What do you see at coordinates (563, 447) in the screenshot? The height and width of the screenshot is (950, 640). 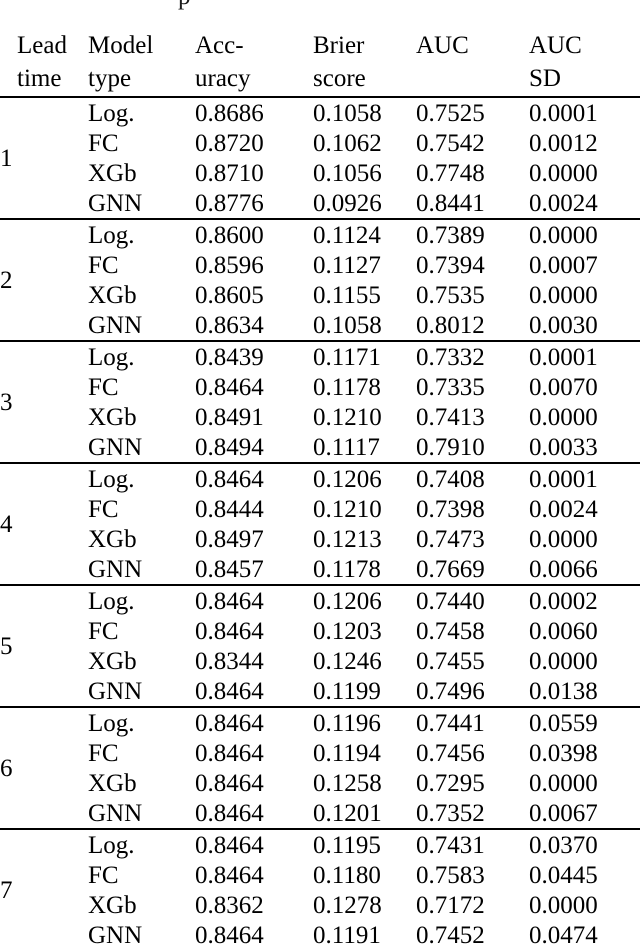 I see `cell-auc-sd: 0.0033` at bounding box center [563, 447].